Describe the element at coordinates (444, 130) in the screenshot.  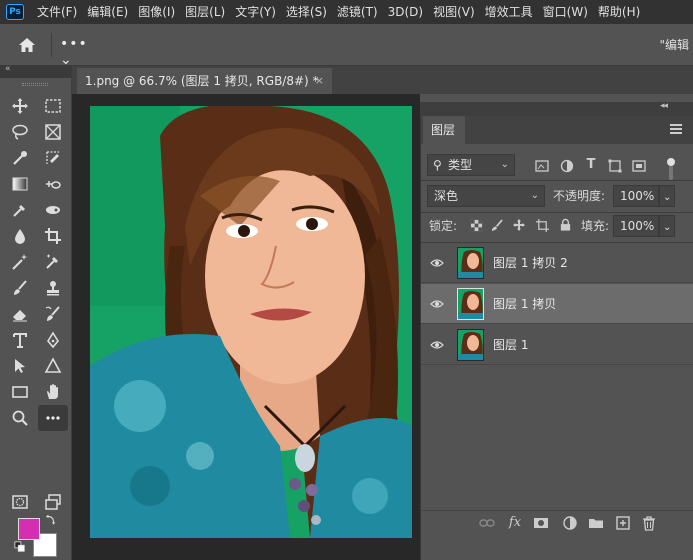
I see `tab-layers: 图层` at that location.